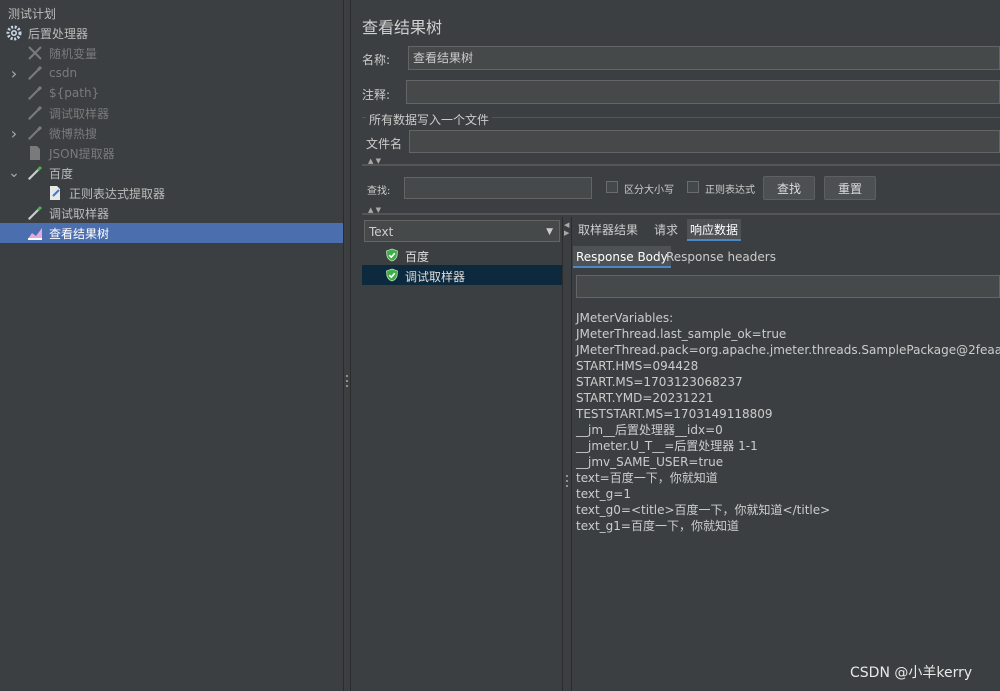 The height and width of the screenshot is (691, 1000). What do you see at coordinates (714, 230) in the screenshot?
I see `result-tab: 响应数据` at bounding box center [714, 230].